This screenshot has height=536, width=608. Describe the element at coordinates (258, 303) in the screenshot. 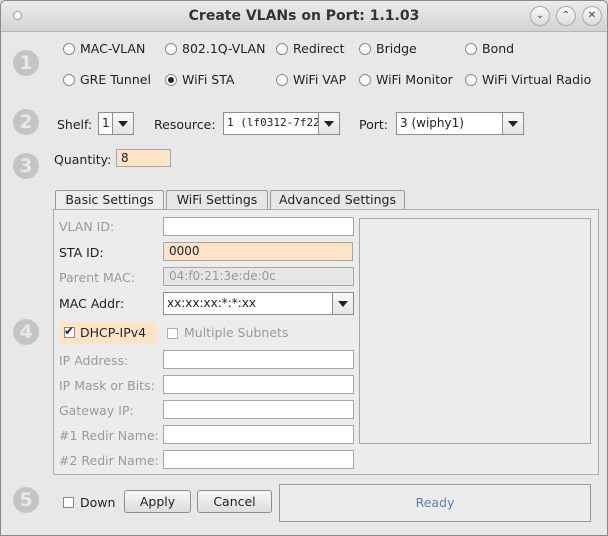

I see `mac-addr-select: xx:xx:xx:*:*:xx` at that location.